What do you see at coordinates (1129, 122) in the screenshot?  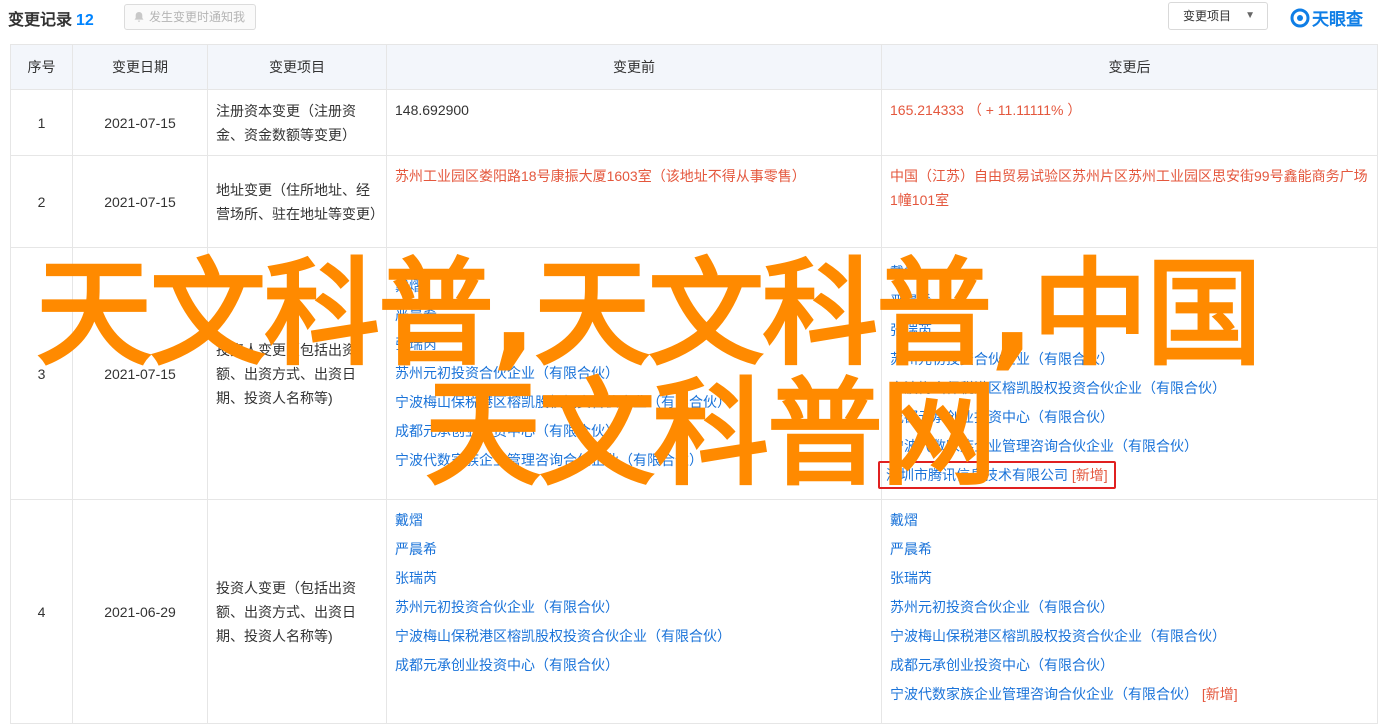 I see `row-after: 165.214333 （ + 11.11111% ）` at bounding box center [1129, 122].